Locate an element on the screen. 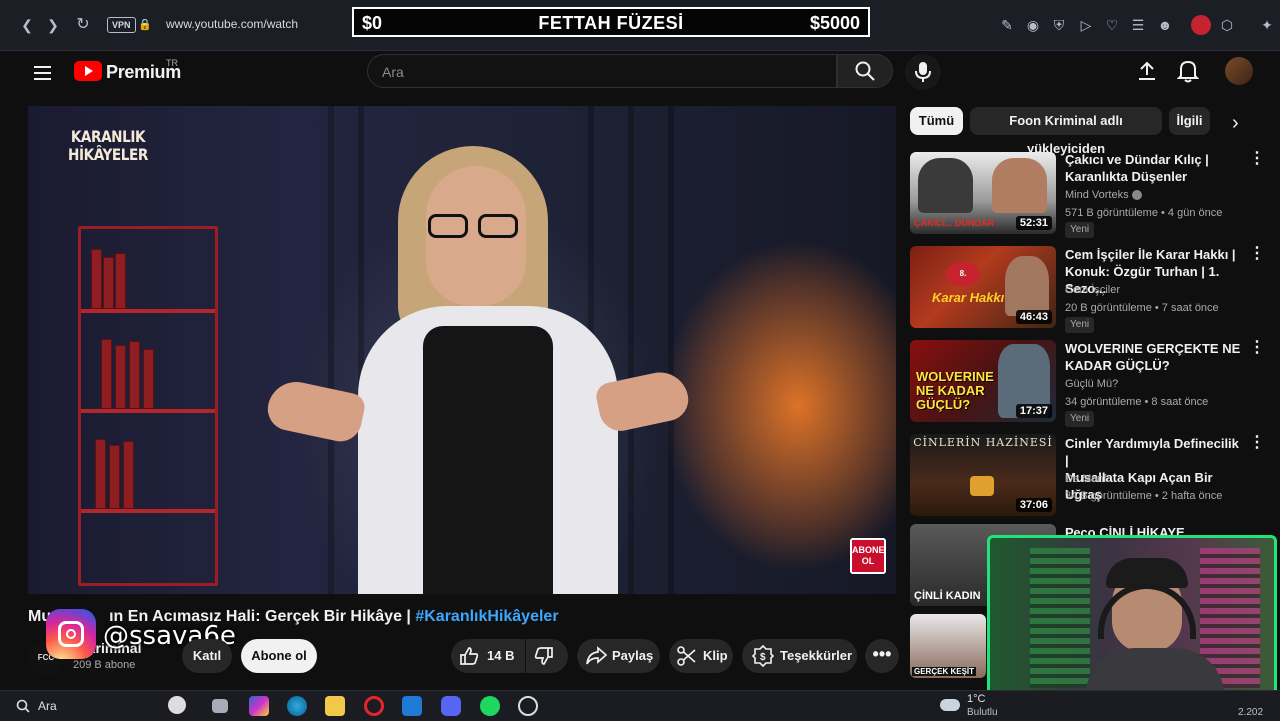 This screenshot has width=1280, height=721. forward-icon: ❯ is located at coordinates (53, 25).